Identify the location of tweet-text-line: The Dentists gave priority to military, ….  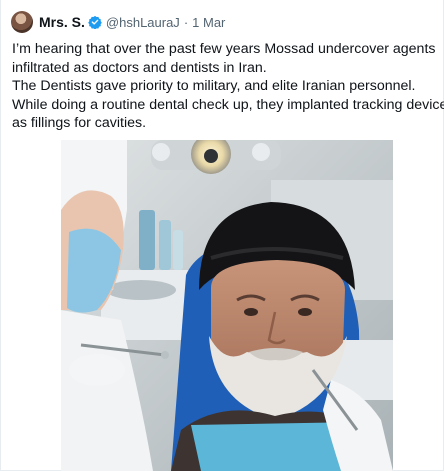
(214, 86).